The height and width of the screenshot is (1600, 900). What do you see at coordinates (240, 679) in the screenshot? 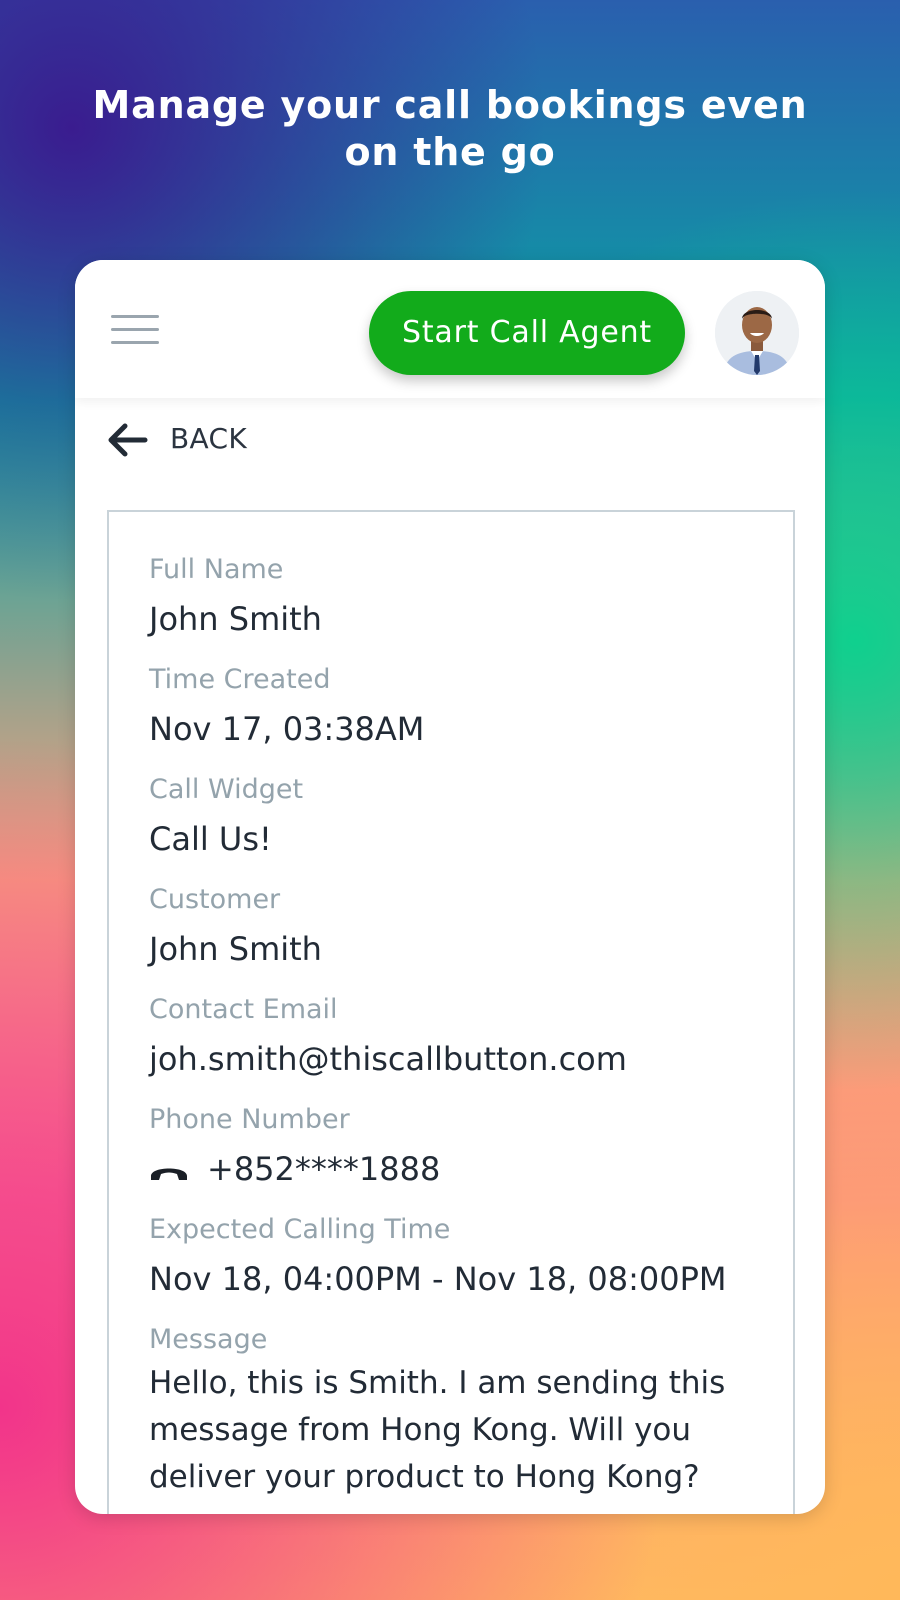
I see `time-created-label: Time Created` at bounding box center [240, 679].